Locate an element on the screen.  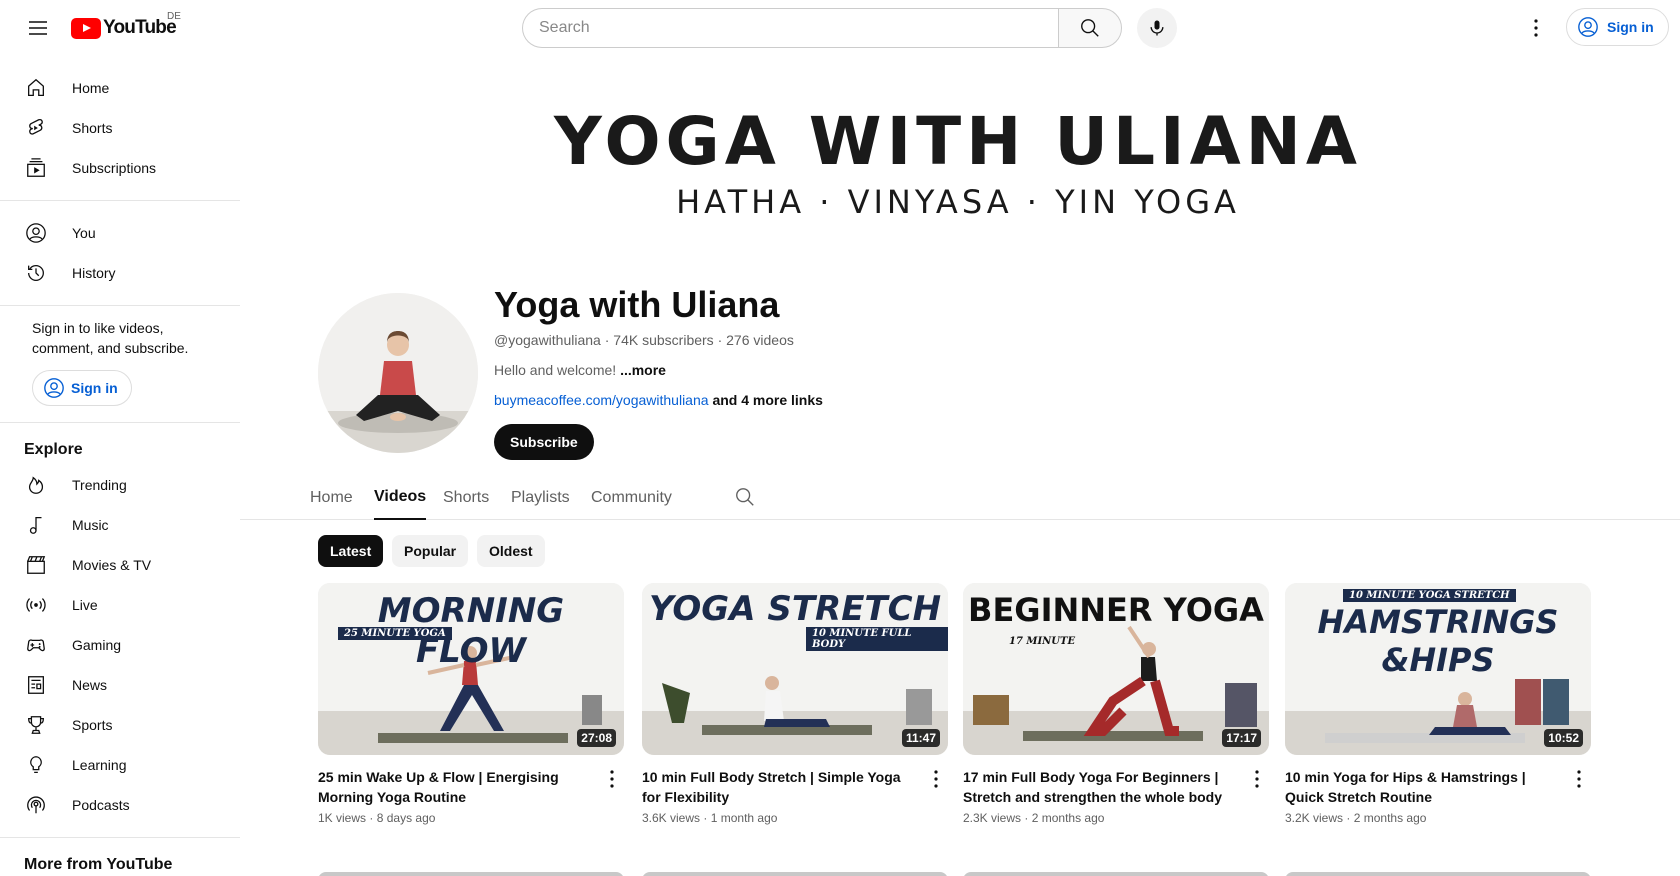
sidebar-item-trending: Trending is located at coordinates (120, 485).